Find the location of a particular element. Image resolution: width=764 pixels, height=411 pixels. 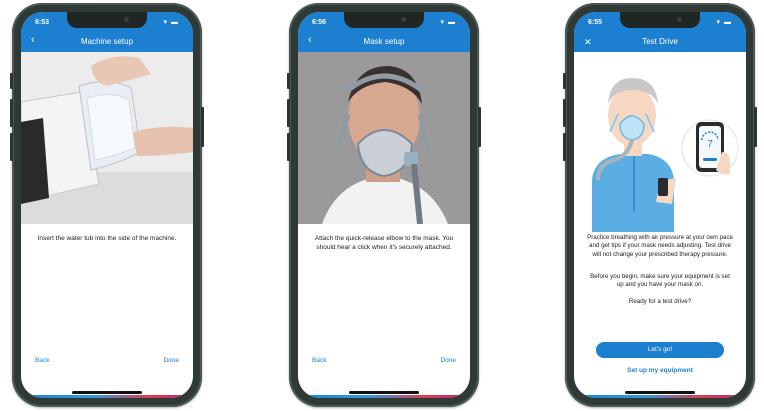

page-title: Mask setup is located at coordinates (384, 41).